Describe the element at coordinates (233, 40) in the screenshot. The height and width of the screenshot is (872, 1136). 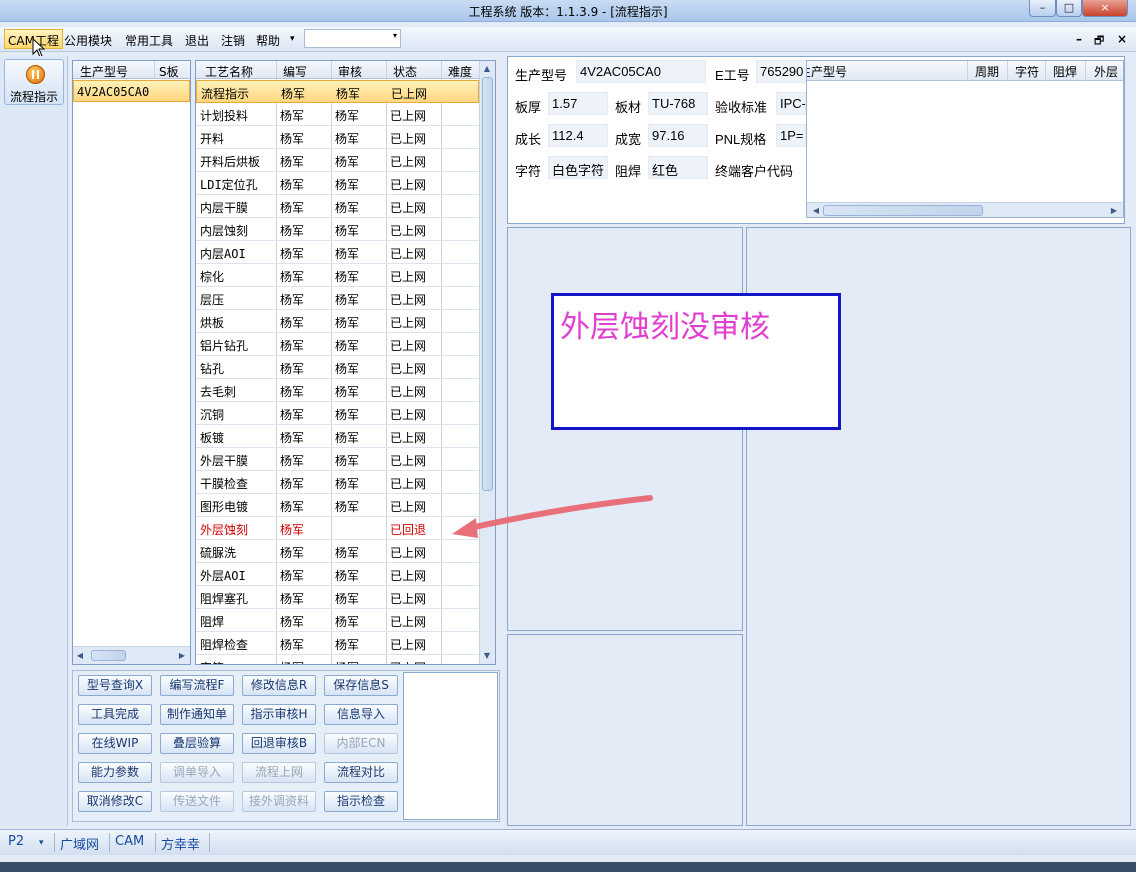
I see `menu-logout: 注销` at that location.